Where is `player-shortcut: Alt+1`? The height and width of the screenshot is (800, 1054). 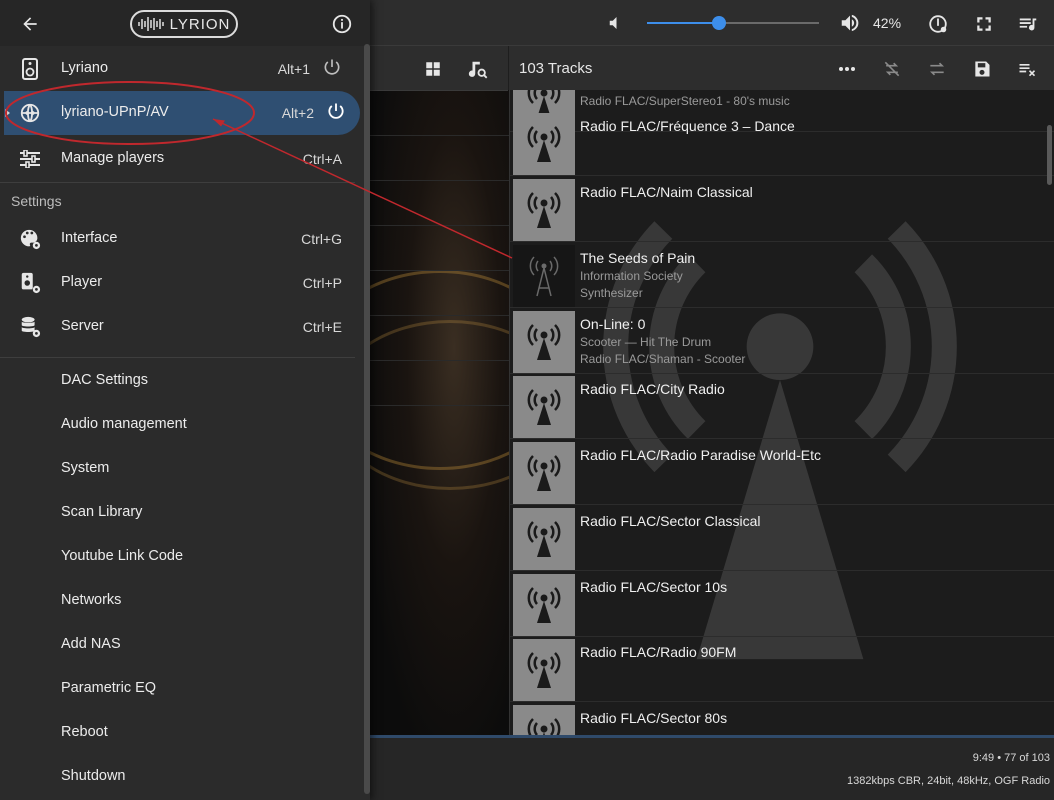 player-shortcut: Alt+1 is located at coordinates (293, 69).